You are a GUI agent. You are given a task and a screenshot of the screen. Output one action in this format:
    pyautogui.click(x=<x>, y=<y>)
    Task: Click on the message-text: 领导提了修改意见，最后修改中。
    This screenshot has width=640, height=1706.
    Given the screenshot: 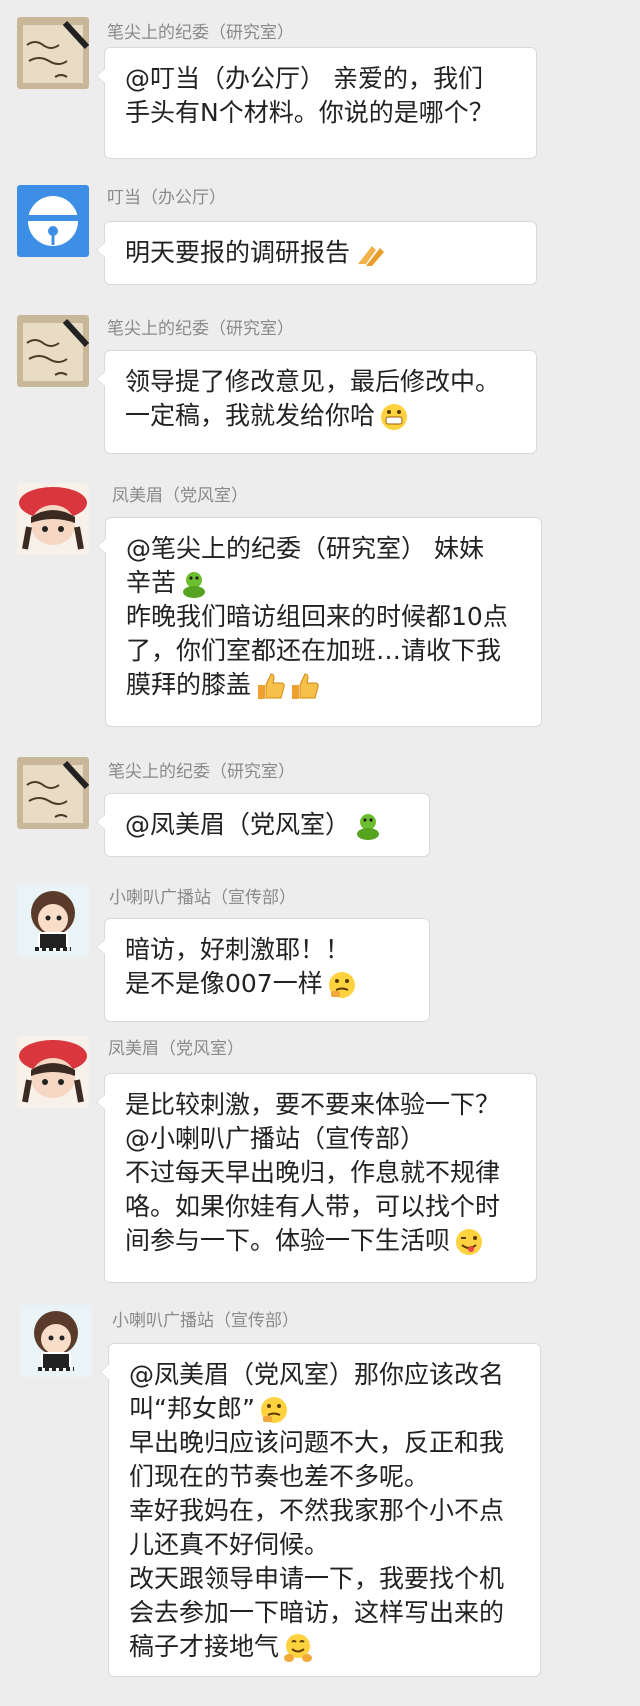 What is the action you would take?
    pyautogui.click(x=313, y=381)
    